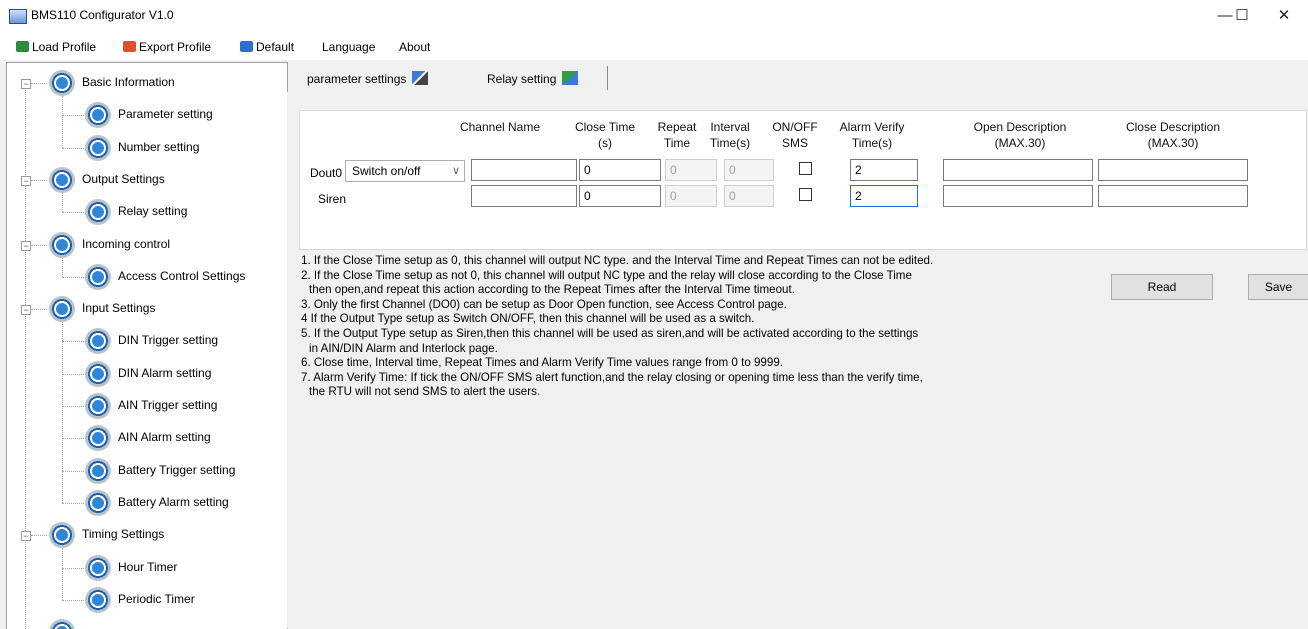 Image resolution: width=1308 pixels, height=629 pixels. I want to click on tree-child-item: DIN Alarm setting, so click(146, 373).